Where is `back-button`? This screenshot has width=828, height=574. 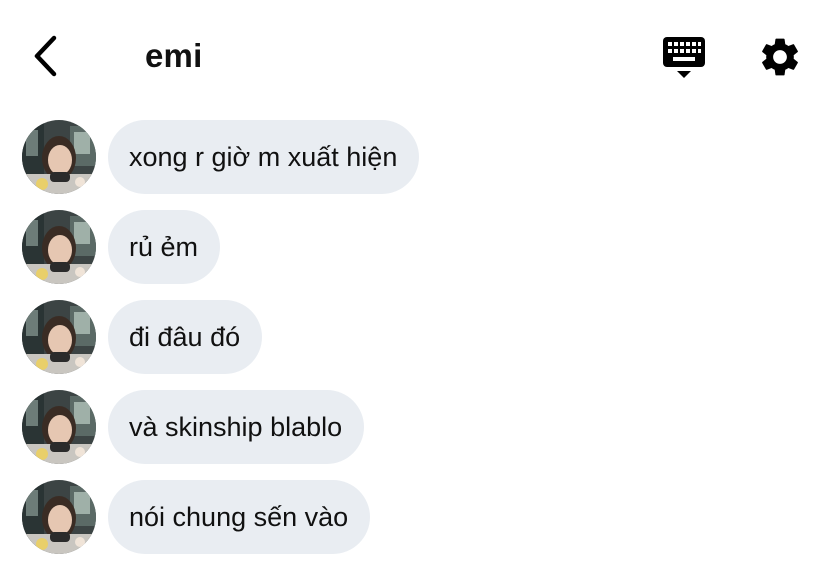
back-button is located at coordinates (45, 56).